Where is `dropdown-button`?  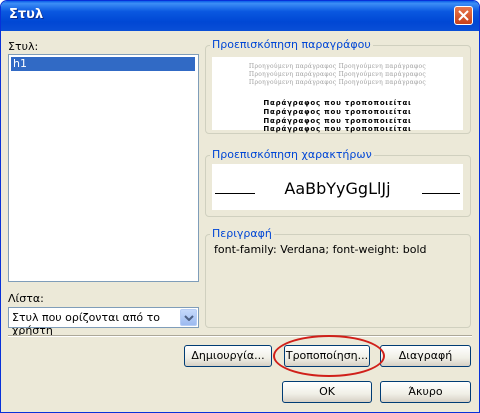 dropdown-button is located at coordinates (188, 317).